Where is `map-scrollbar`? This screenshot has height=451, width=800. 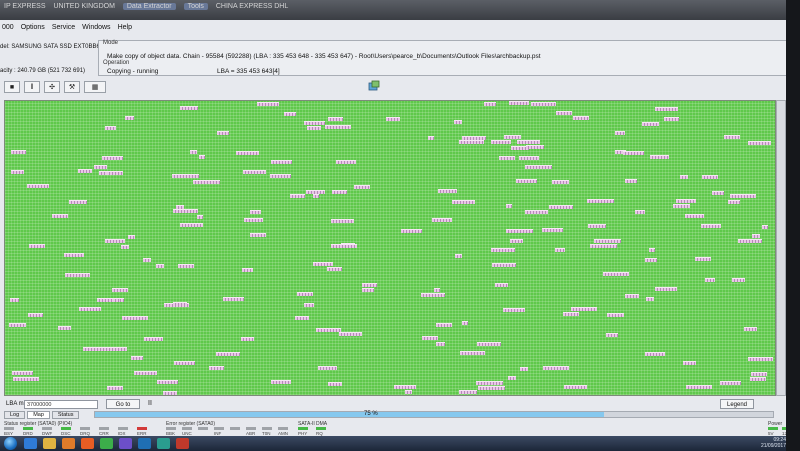 map-scrollbar is located at coordinates (781, 248).